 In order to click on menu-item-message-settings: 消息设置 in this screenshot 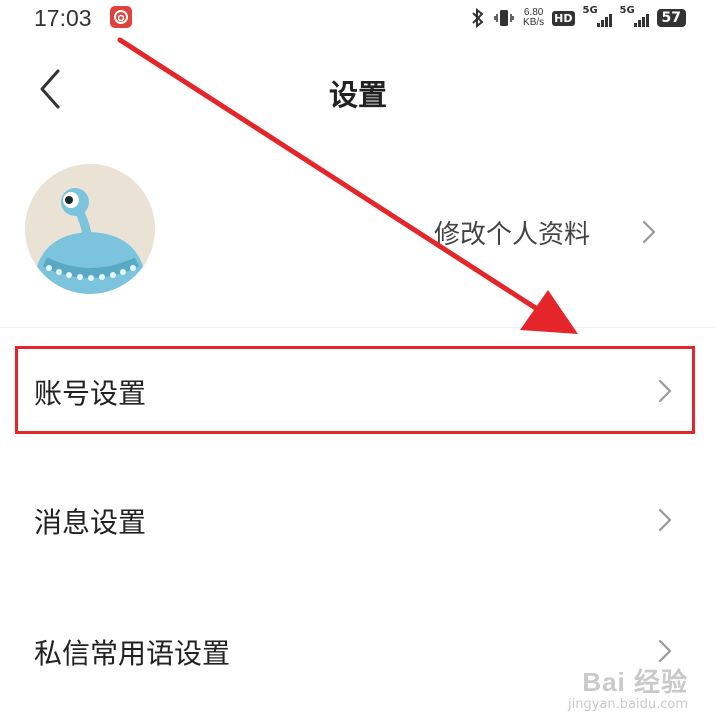, I will do `click(358, 520)`.